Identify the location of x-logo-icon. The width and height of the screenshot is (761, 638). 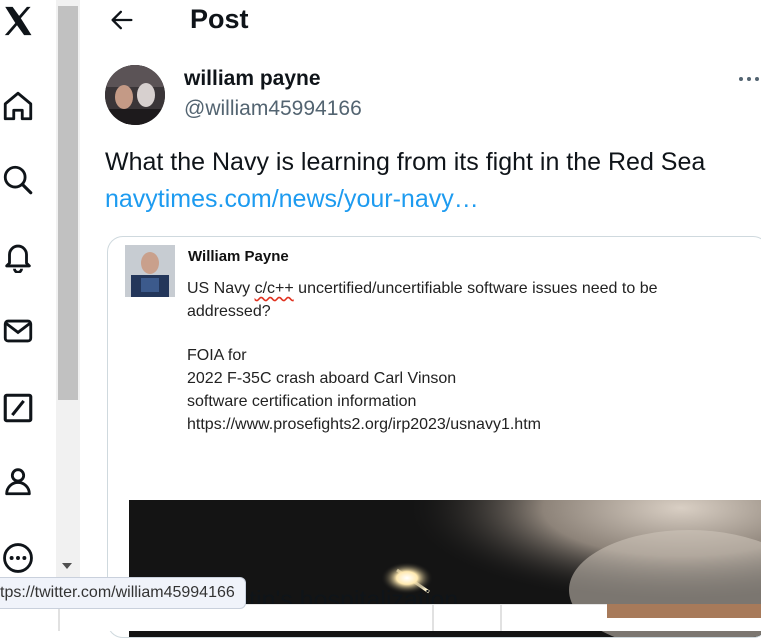
(18, 21).